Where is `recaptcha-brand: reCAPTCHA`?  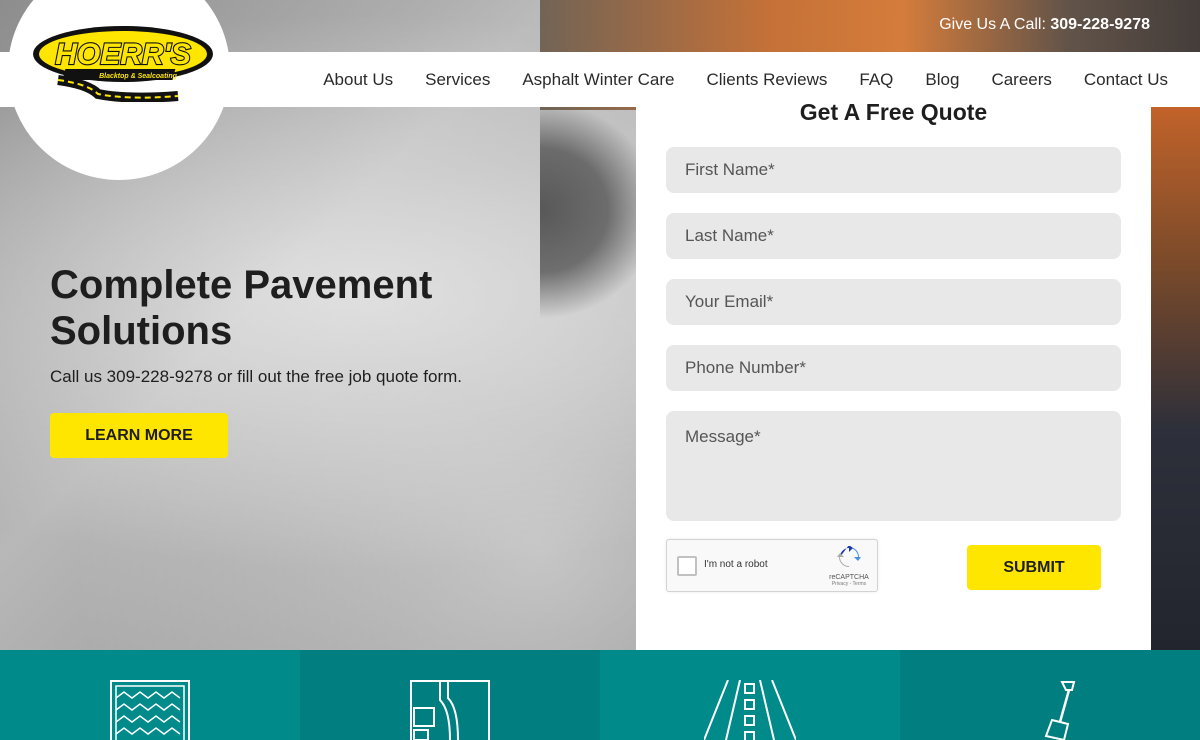
recaptcha-brand: reCAPTCHA is located at coordinates (849, 577).